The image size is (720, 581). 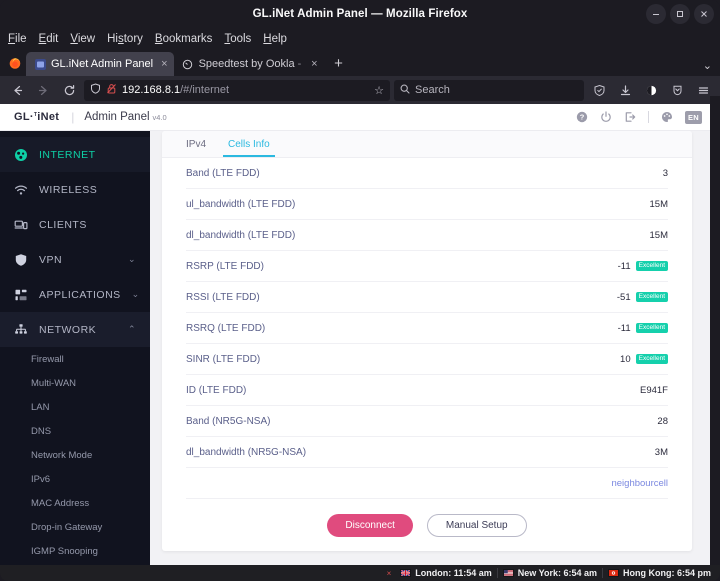 What do you see at coordinates (75, 259) in the screenshot?
I see `sidebar-item-vpn: VPN ⌄` at bounding box center [75, 259].